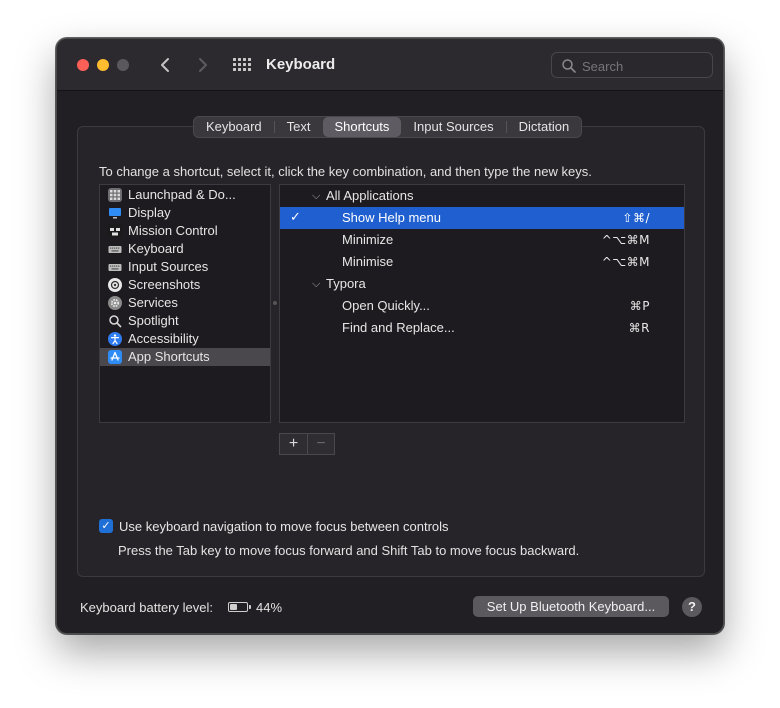 Image resolution: width=780 pixels, height=708 pixels. What do you see at coordinates (362, 127) in the screenshot?
I see `tab-shortcuts: Shortcuts` at bounding box center [362, 127].